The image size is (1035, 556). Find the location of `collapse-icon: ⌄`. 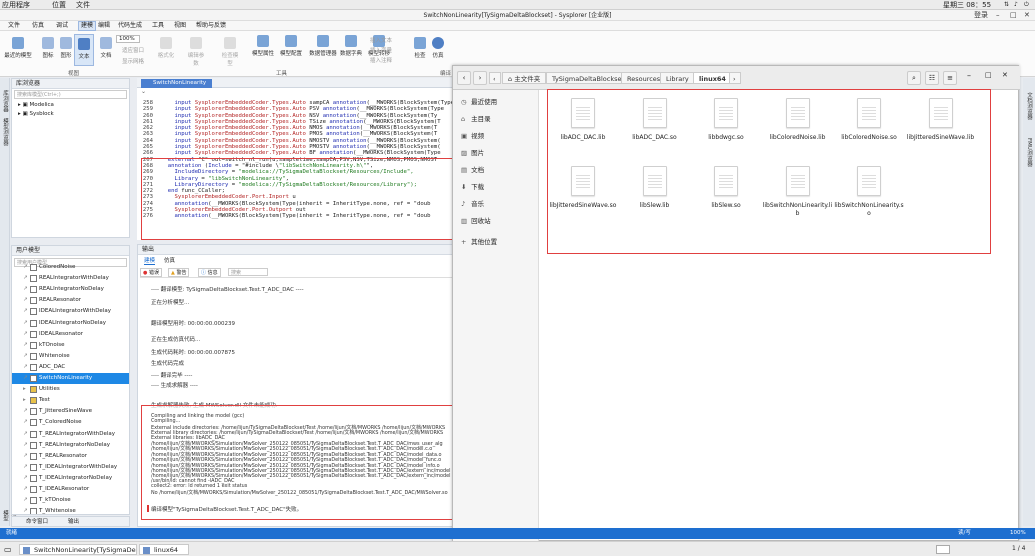

collapse-icon: ⌄ is located at coordinates (143, 91).